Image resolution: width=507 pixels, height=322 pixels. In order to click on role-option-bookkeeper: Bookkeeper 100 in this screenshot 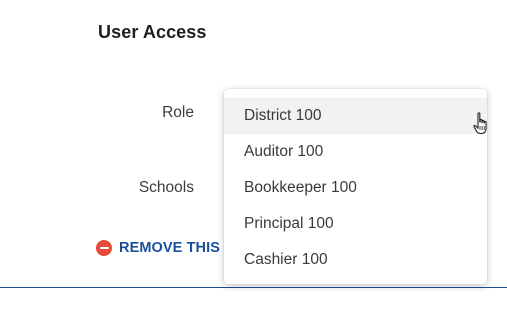, I will do `click(355, 188)`.